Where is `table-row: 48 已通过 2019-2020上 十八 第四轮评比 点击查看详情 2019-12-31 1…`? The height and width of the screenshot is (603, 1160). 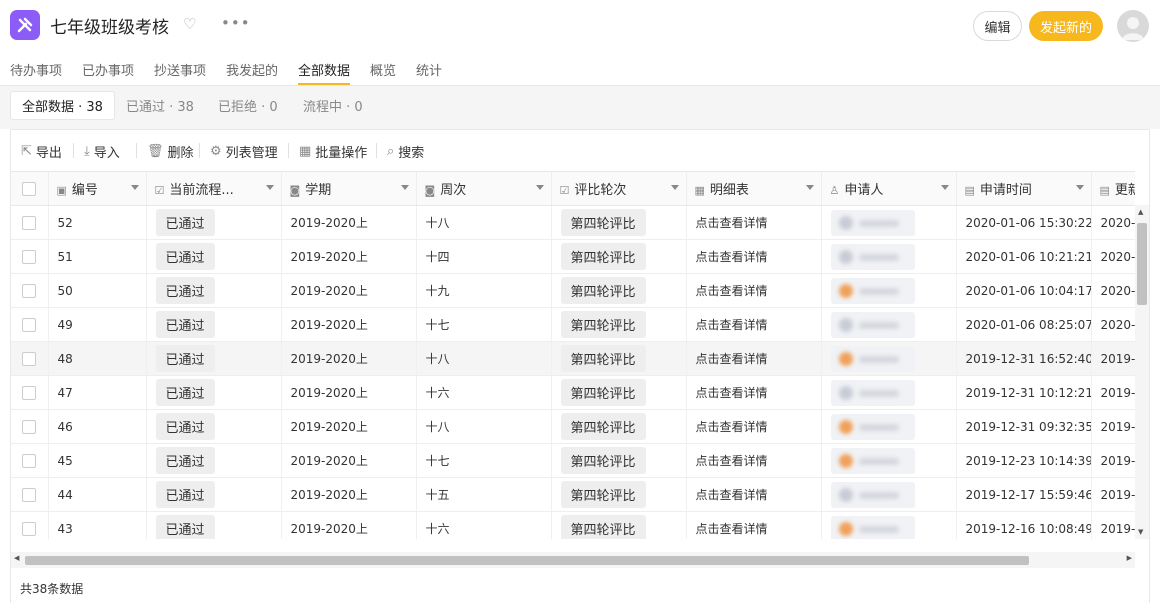 table-row: 48 已通过 2019-2020上 十八 第四轮评比 点击查看详情 2019-12-31 1… is located at coordinates (573, 358).